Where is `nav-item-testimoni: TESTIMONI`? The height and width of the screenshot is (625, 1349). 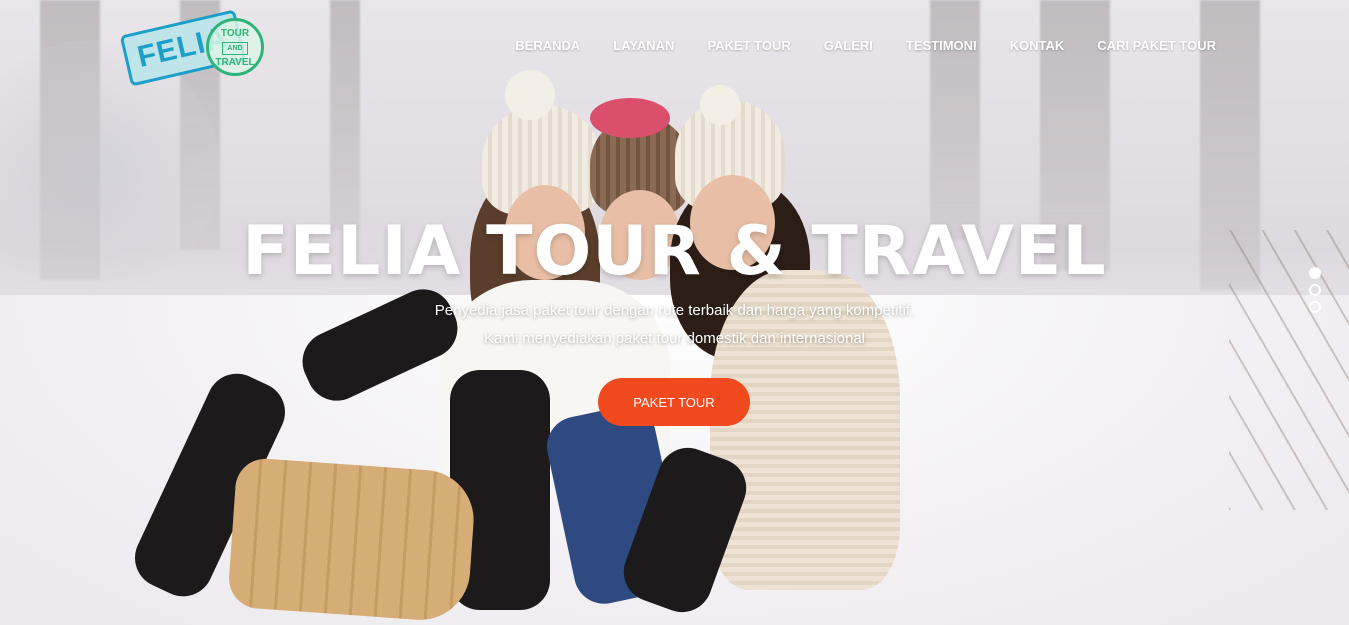 nav-item-testimoni: TESTIMONI is located at coordinates (941, 45).